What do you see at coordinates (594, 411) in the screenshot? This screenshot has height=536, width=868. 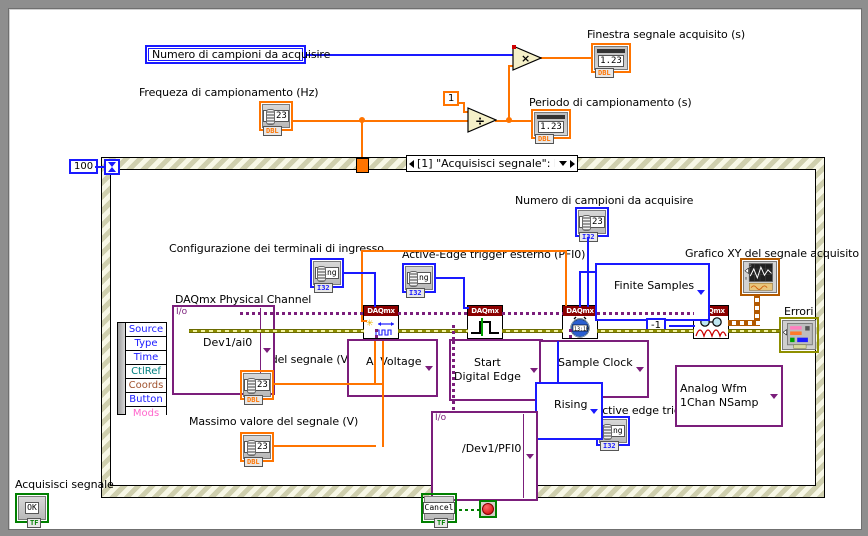 I see `rising-dropdown-arrow-icon` at bounding box center [594, 411].